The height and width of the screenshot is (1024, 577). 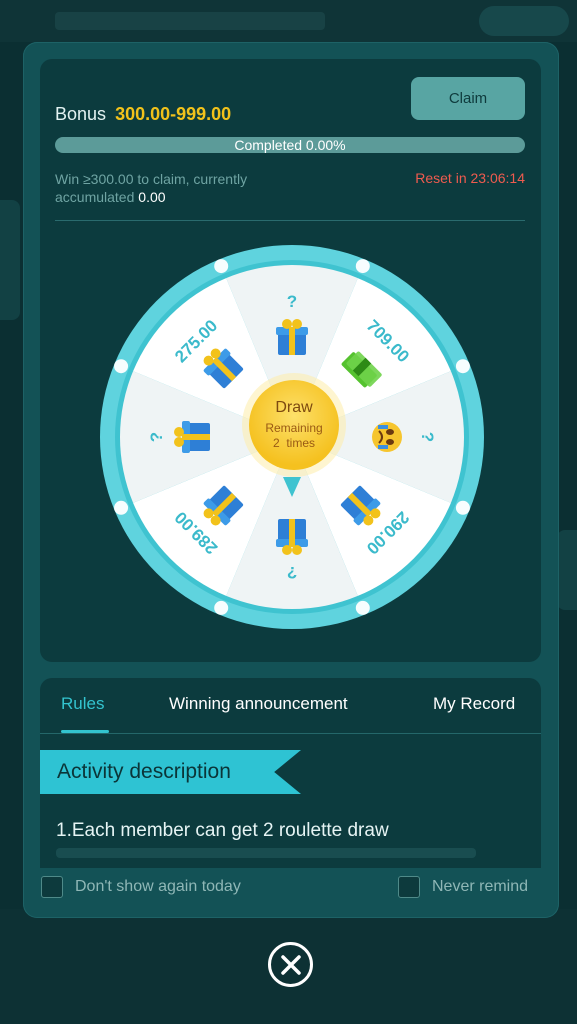 I want to click on dont-show-today-label: Don't show again today, so click(x=158, y=886).